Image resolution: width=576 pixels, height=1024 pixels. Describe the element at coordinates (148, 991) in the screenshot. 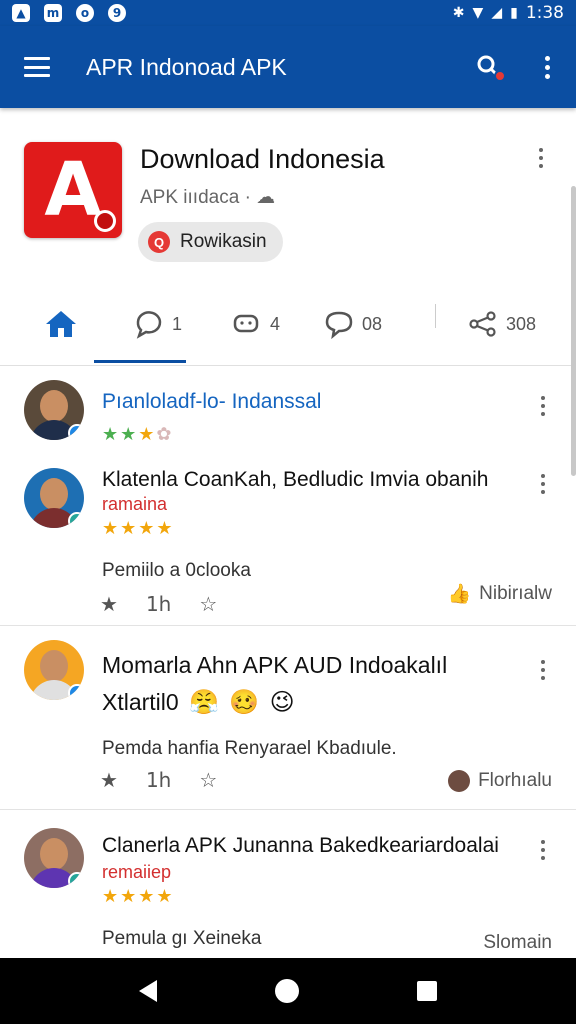

I see `back-icon` at that location.